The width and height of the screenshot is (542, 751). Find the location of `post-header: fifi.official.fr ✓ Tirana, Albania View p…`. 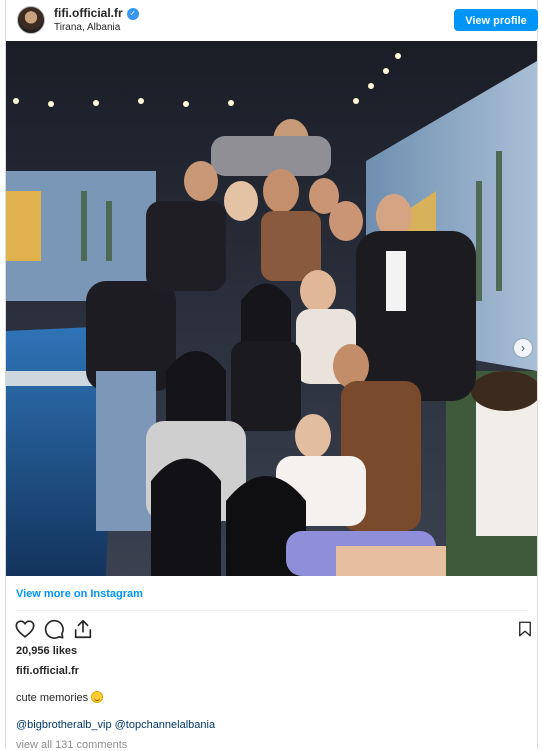

post-header: fifi.official.fr ✓ Tirana, Albania View p… is located at coordinates (272, 20).